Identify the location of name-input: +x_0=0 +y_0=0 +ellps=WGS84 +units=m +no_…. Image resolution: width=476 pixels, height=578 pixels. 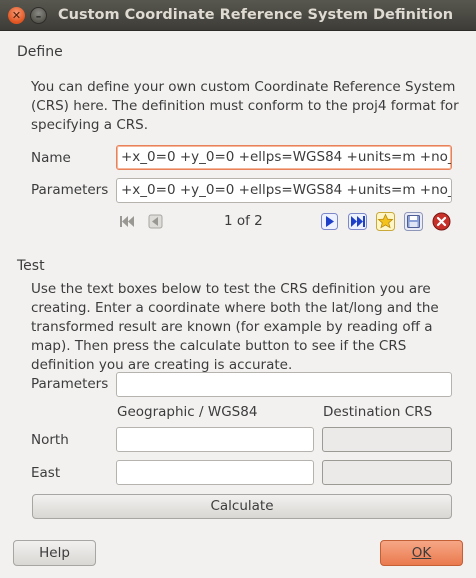
(284, 157).